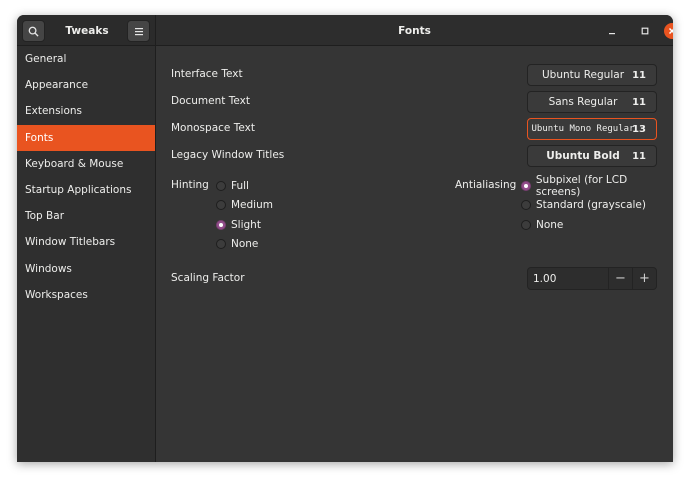 The height and width of the screenshot is (481, 690). What do you see at coordinates (228, 155) in the screenshot?
I see `legacy-window-titles-label: Legacy Window Titles` at bounding box center [228, 155].